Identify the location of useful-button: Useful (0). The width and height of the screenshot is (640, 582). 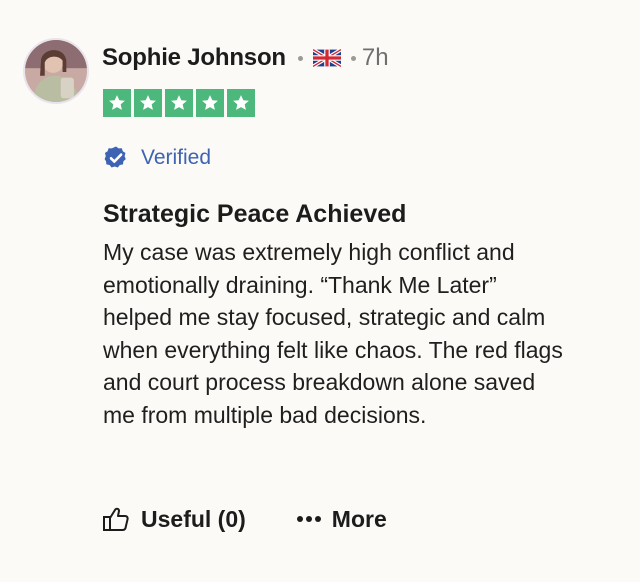
(173, 519).